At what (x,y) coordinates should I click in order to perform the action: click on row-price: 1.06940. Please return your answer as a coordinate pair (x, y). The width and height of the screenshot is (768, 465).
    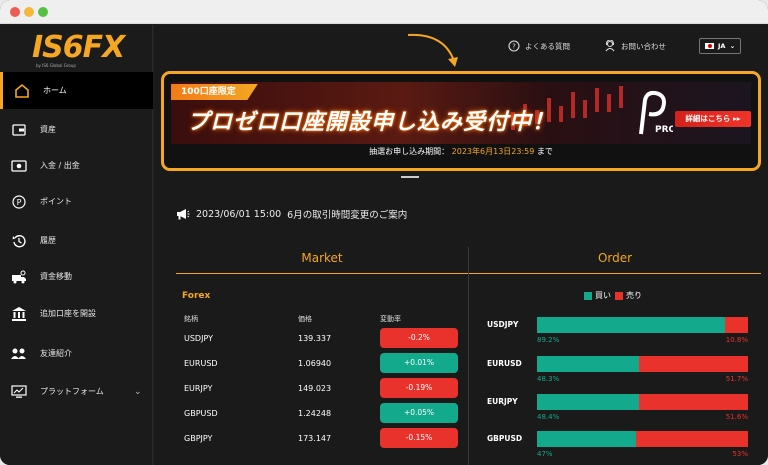
    Looking at the image, I should click on (315, 363).